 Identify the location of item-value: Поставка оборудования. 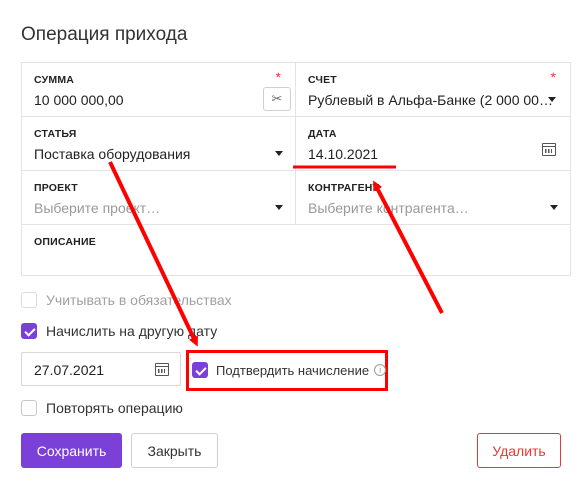
(112, 154).